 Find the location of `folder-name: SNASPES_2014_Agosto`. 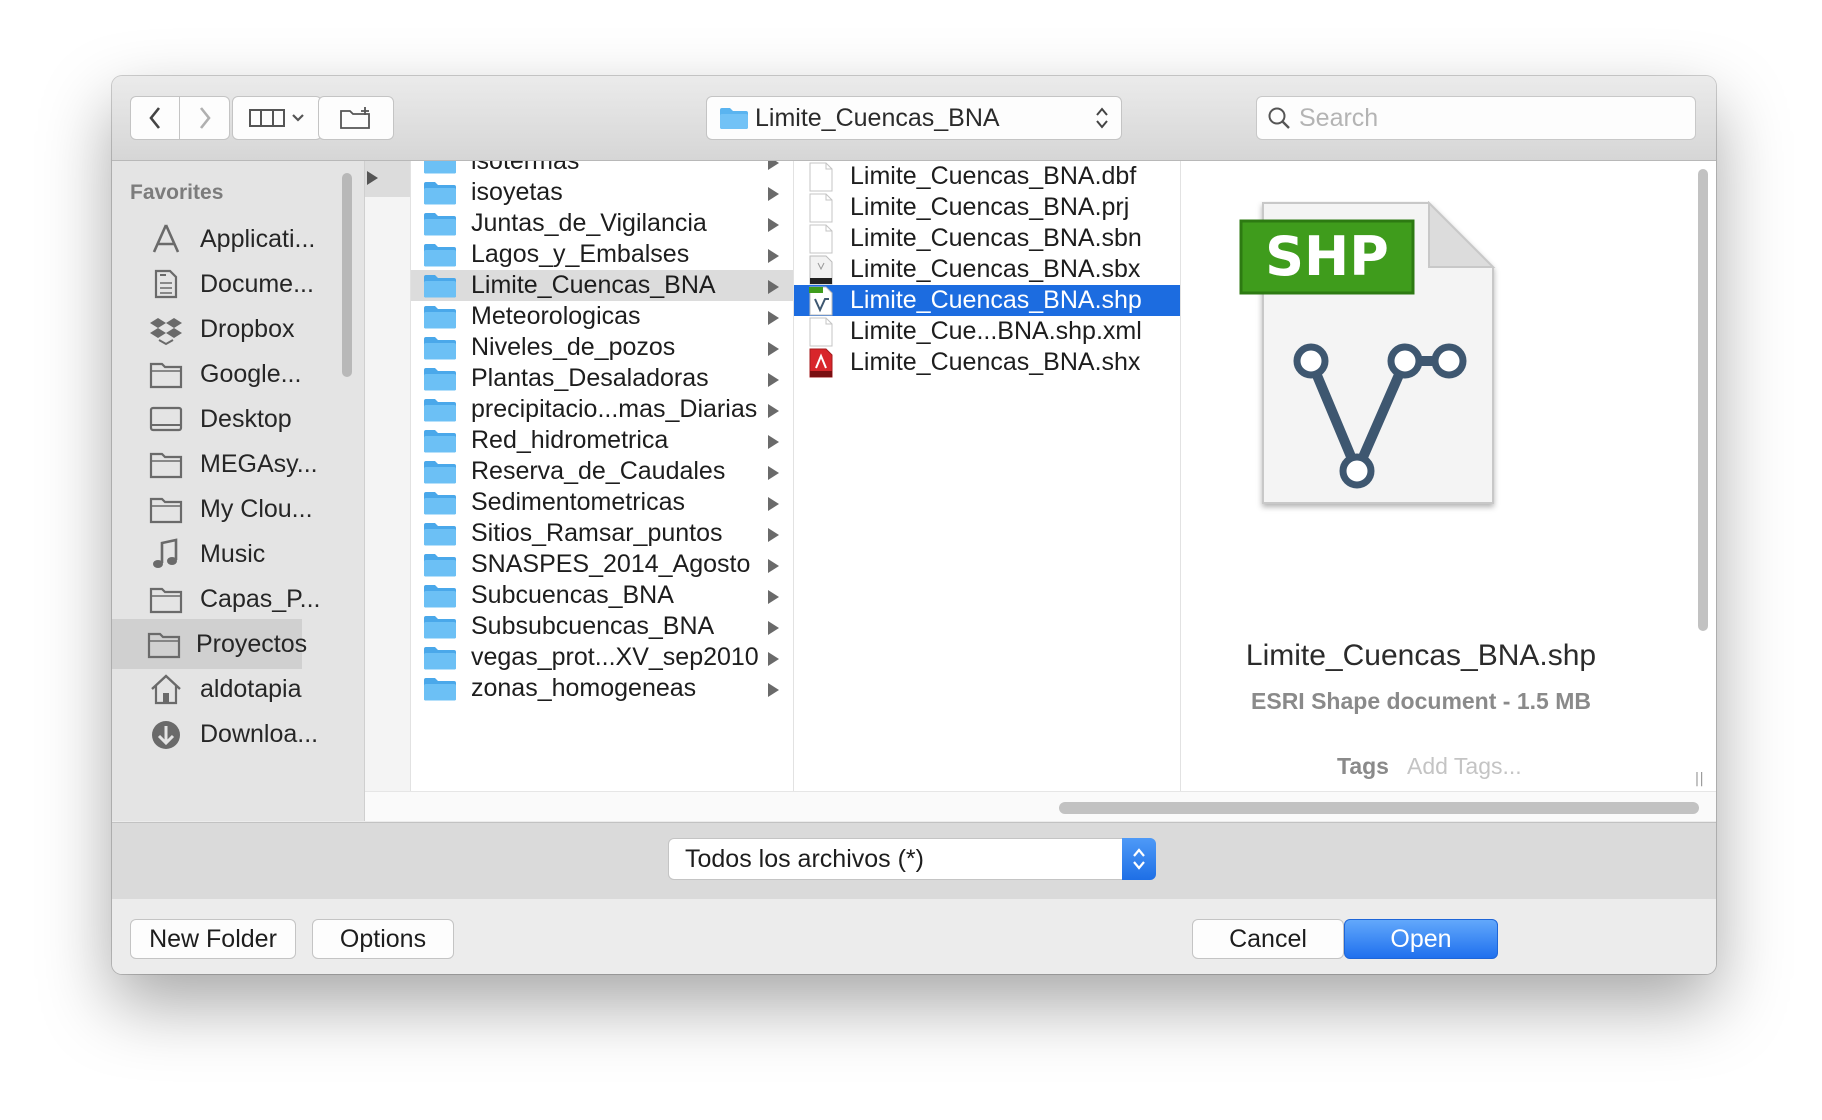

folder-name: SNASPES_2014_Agosto is located at coordinates (611, 564).